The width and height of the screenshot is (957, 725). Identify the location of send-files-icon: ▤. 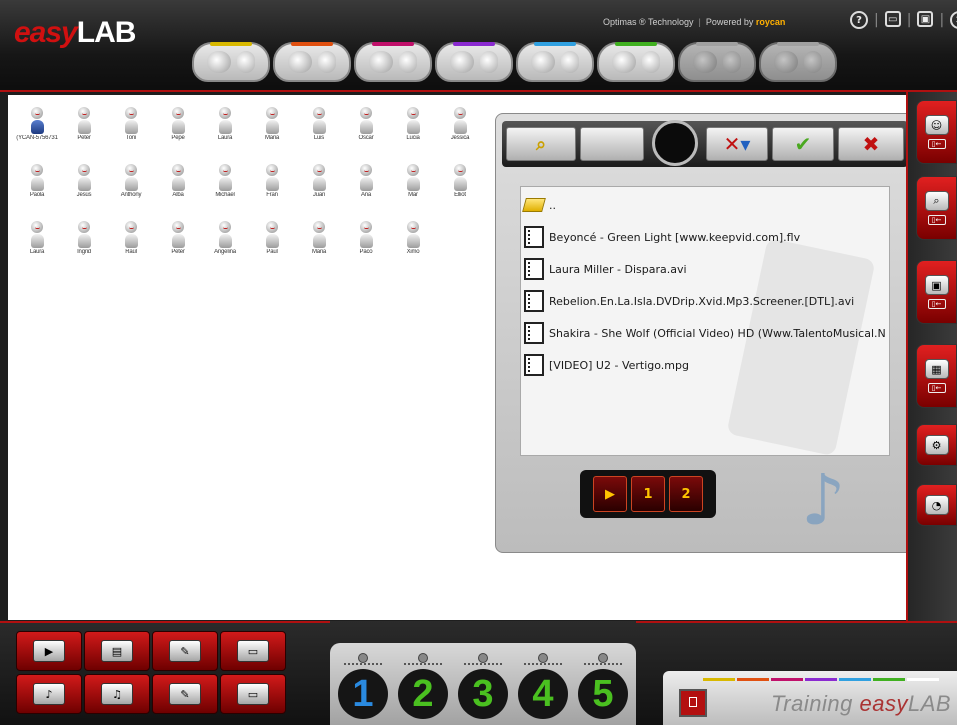
(117, 651).